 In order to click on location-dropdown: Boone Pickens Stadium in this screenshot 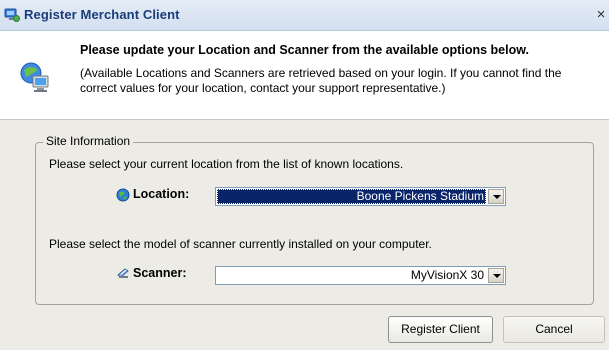, I will do `click(360, 196)`.